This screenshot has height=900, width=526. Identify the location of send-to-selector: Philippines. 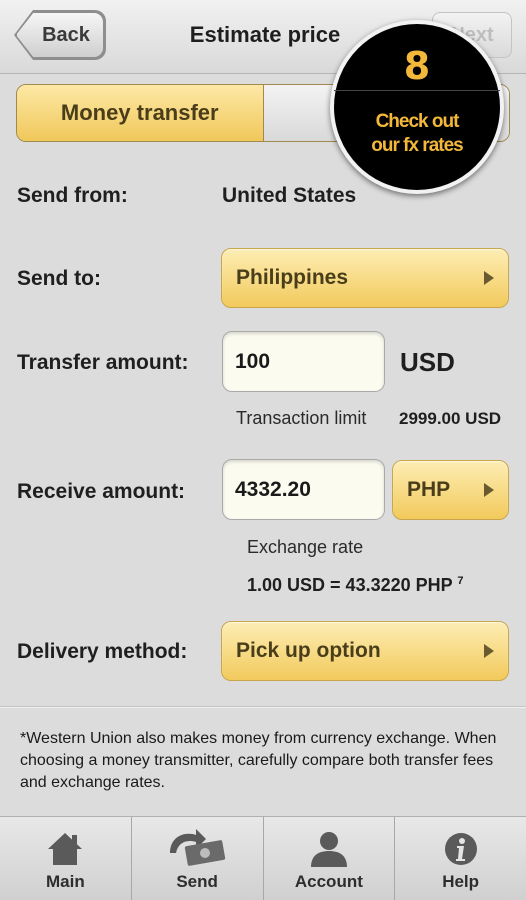
(365, 278).